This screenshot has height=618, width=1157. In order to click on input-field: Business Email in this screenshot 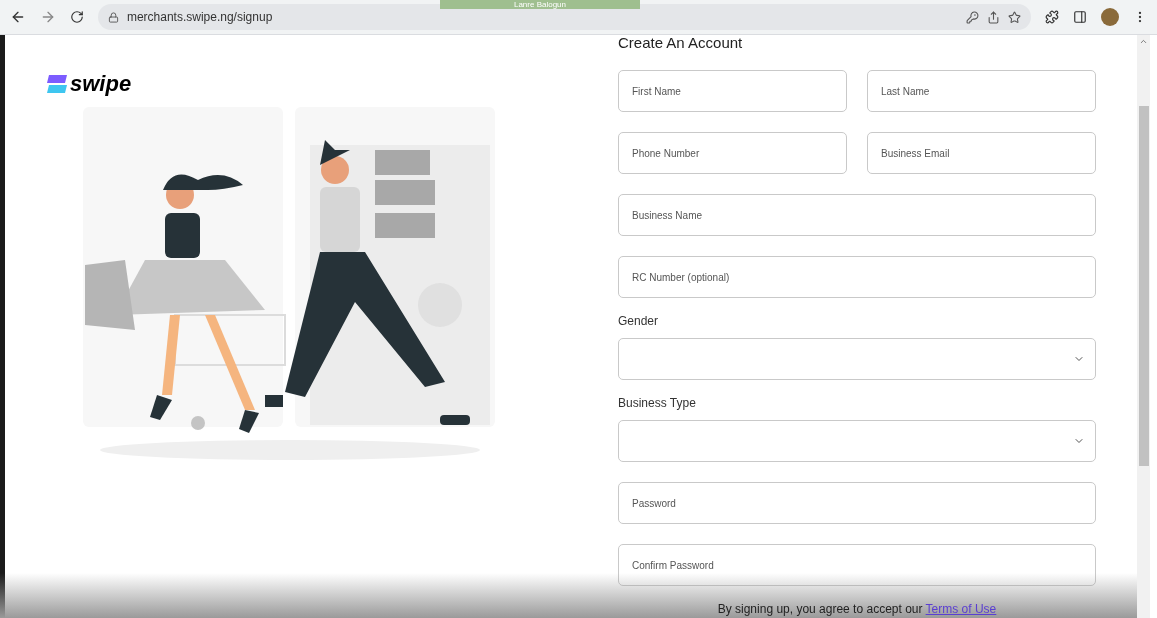, I will do `click(981, 153)`.